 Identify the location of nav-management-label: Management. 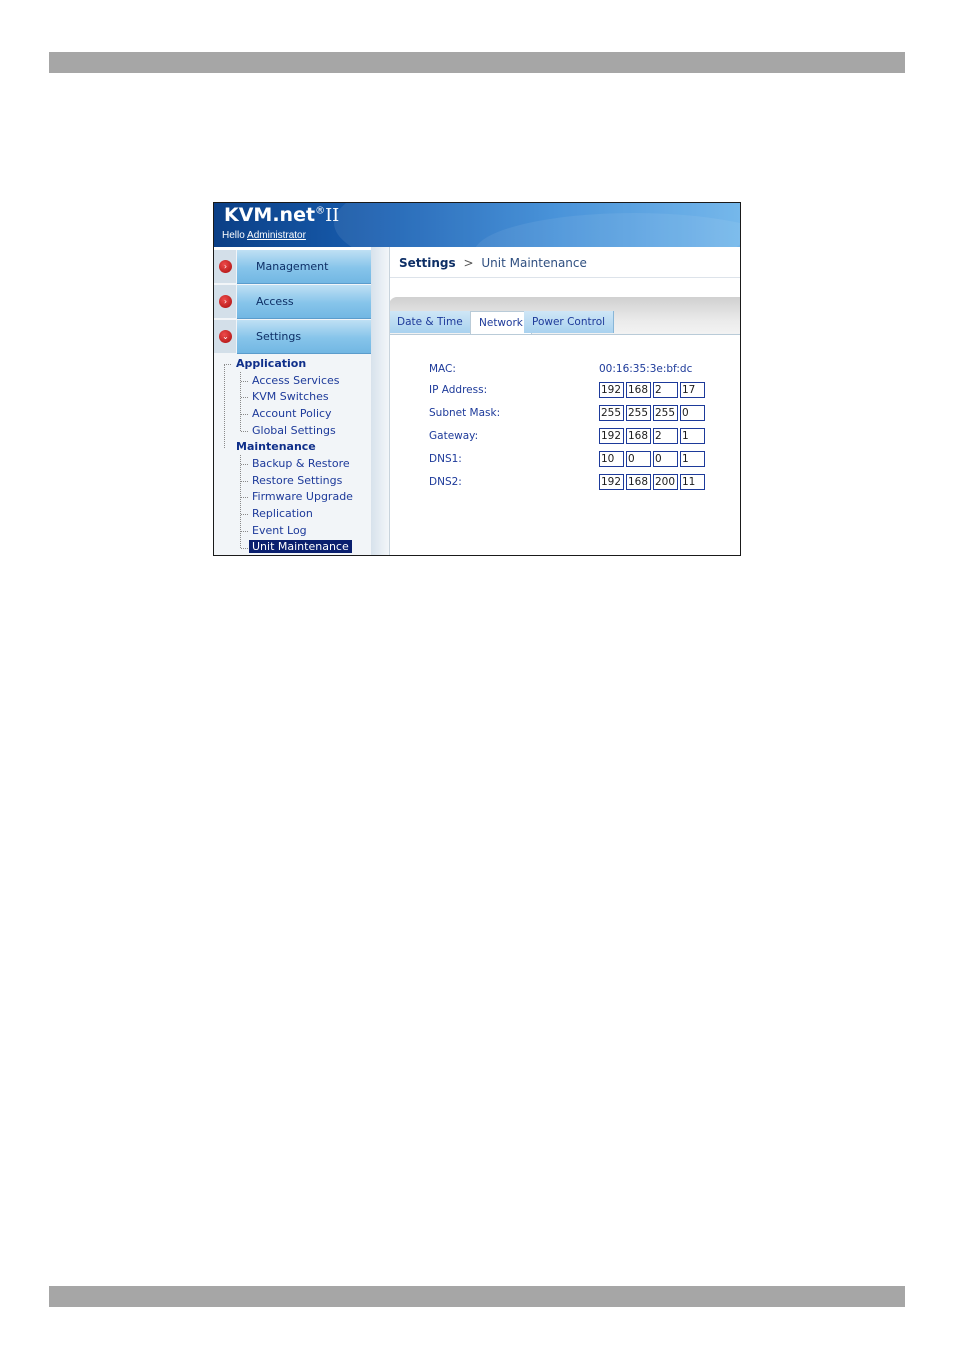
(292, 266).